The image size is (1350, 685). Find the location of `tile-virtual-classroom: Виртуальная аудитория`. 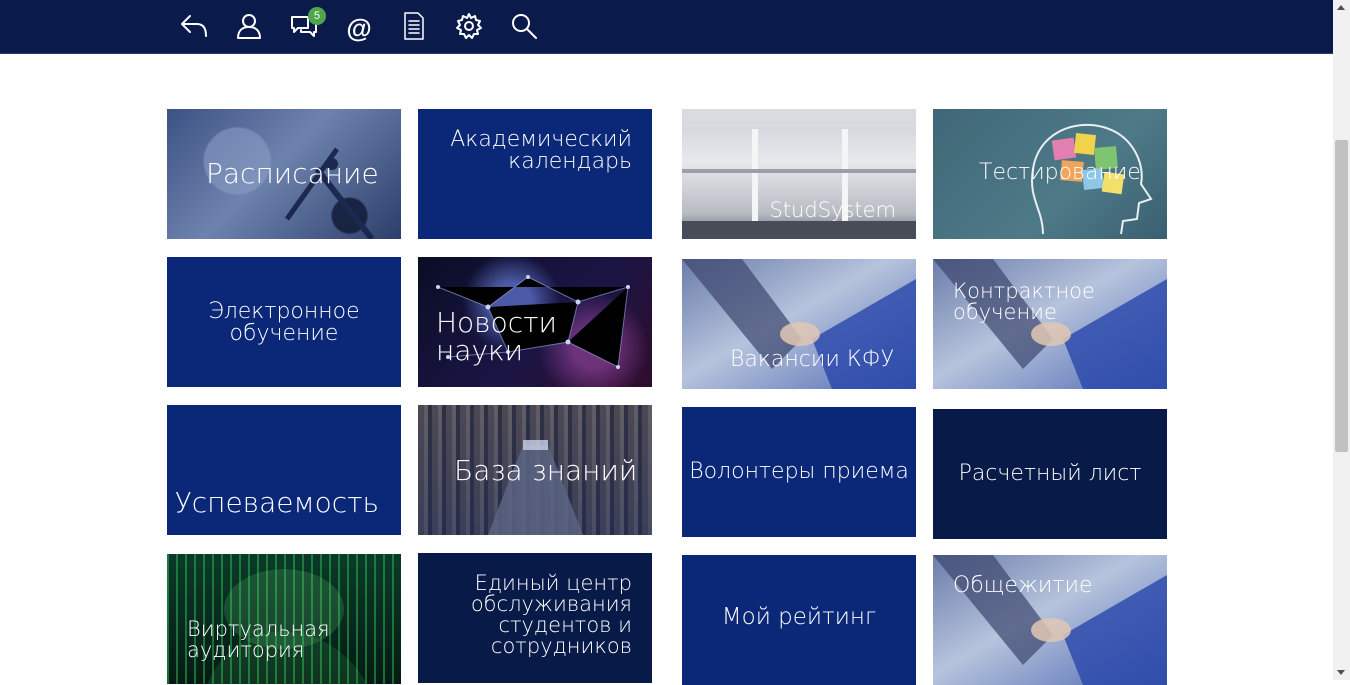

tile-virtual-classroom: Виртуальная аудитория is located at coordinates (284, 619).